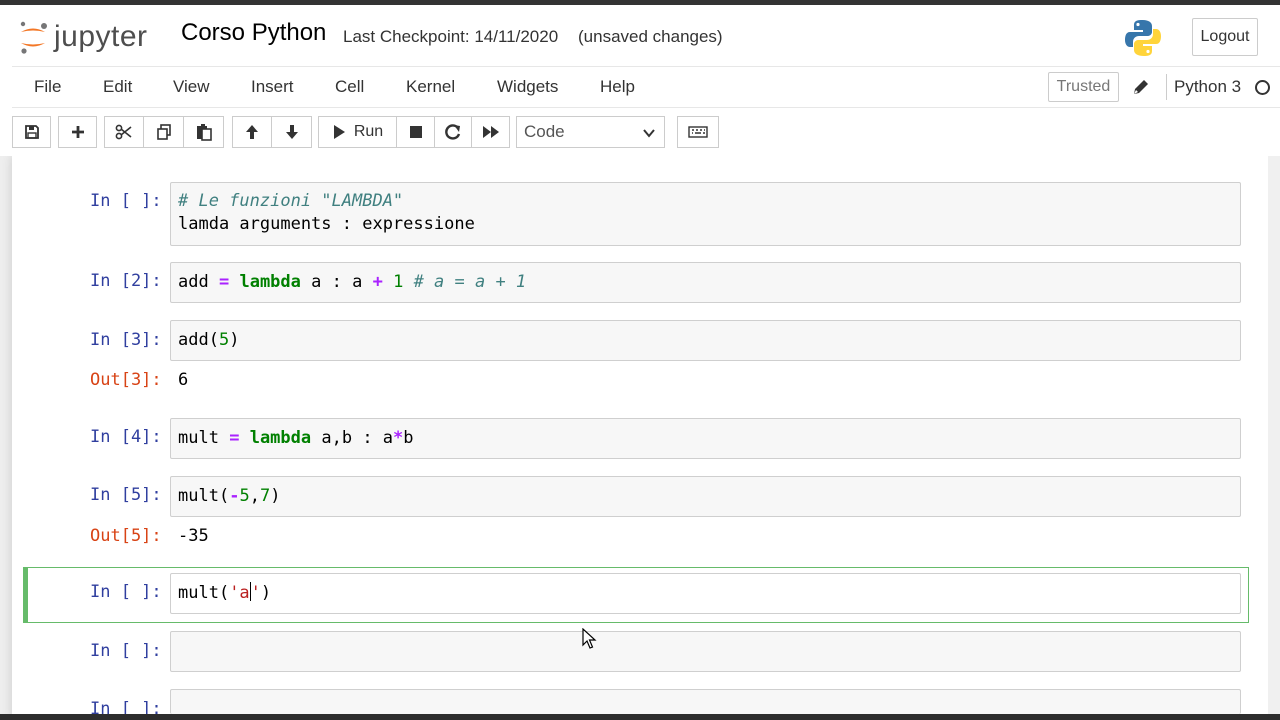  What do you see at coordinates (265, 496) in the screenshot?
I see `code-number: 7` at bounding box center [265, 496].